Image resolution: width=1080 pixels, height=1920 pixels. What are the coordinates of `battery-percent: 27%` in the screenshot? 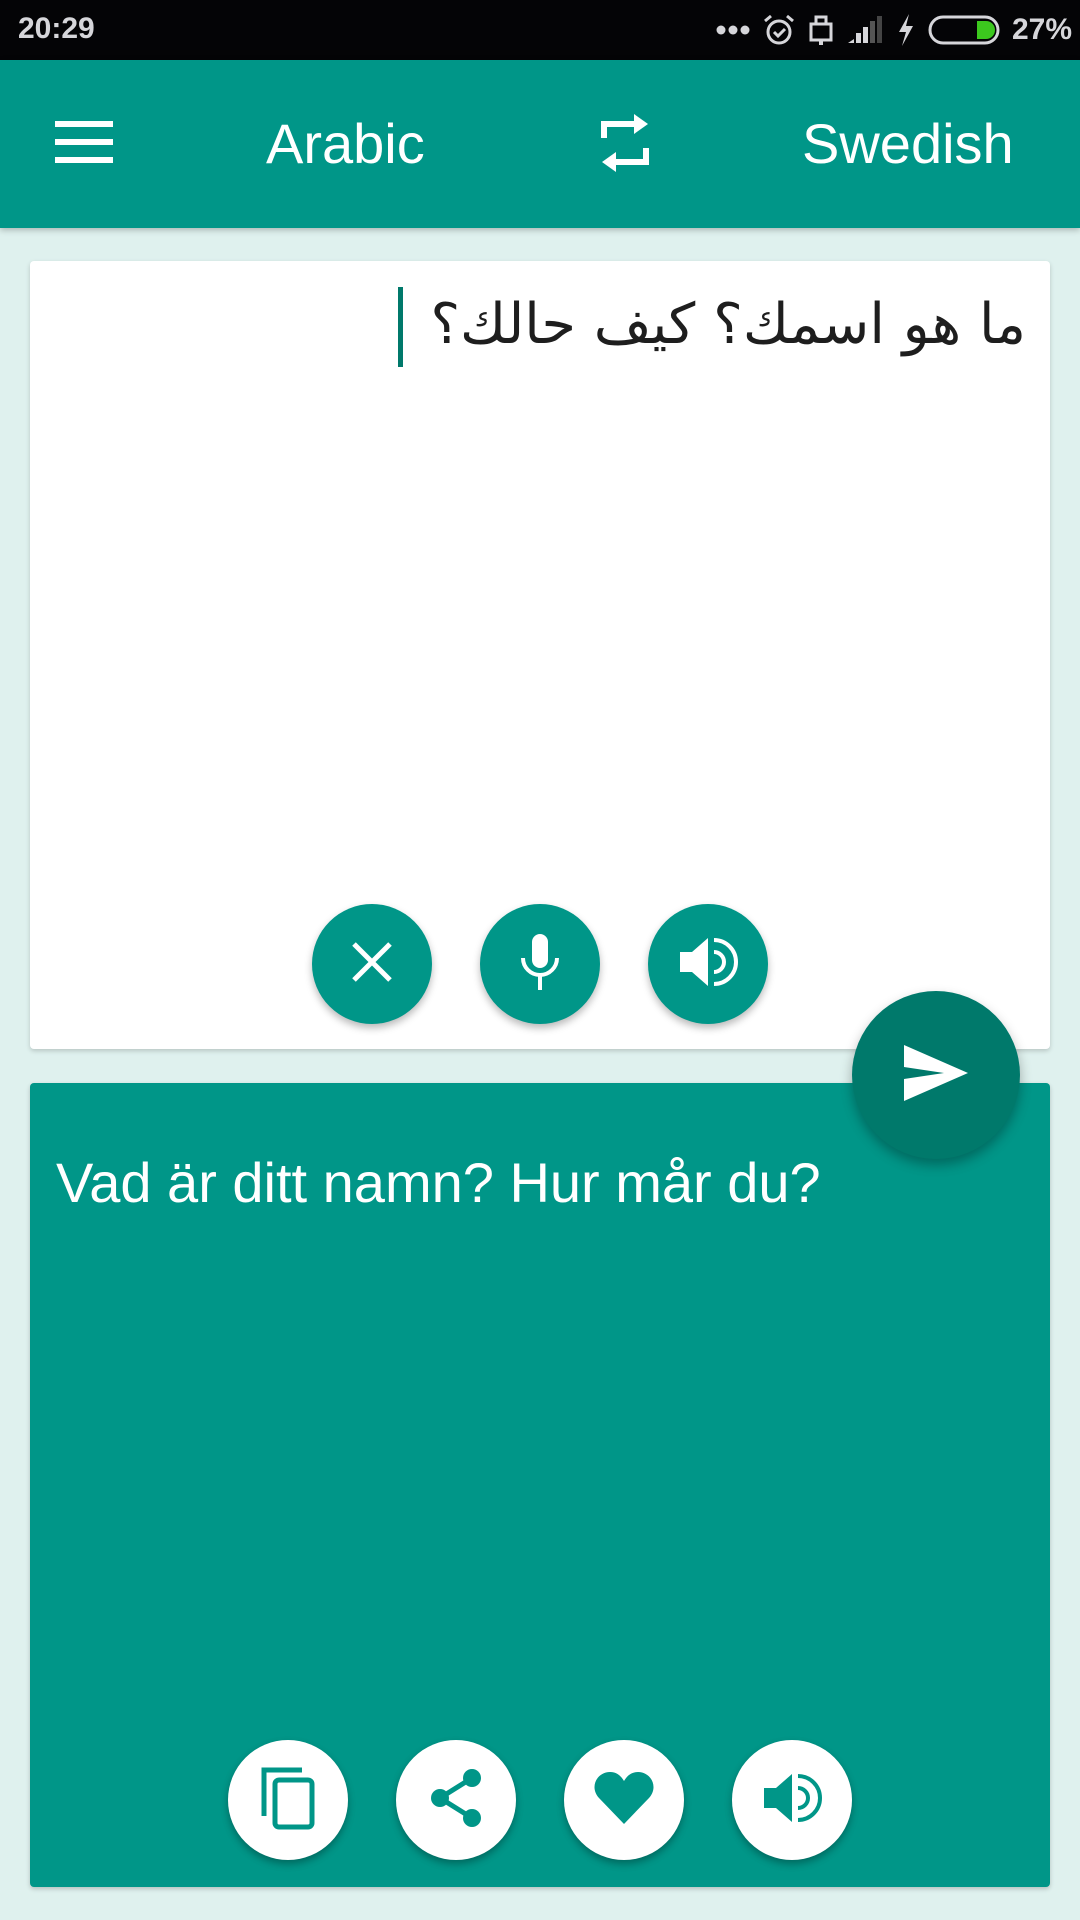 It's located at (1041, 29).